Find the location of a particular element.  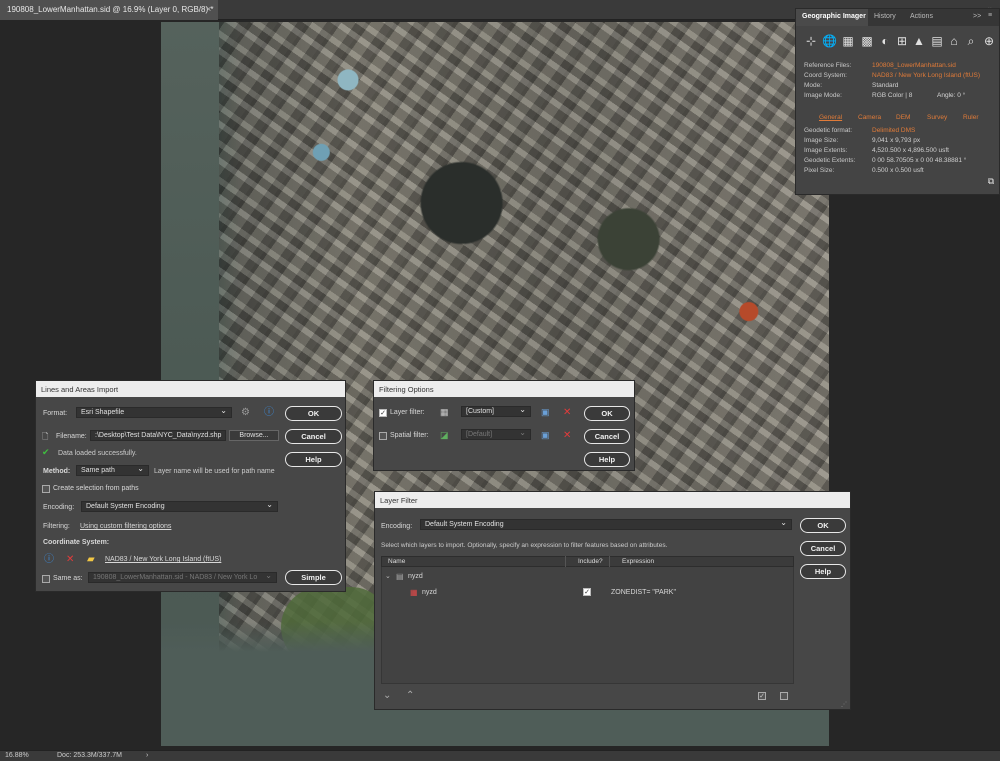

col-name: Name is located at coordinates (396, 561).